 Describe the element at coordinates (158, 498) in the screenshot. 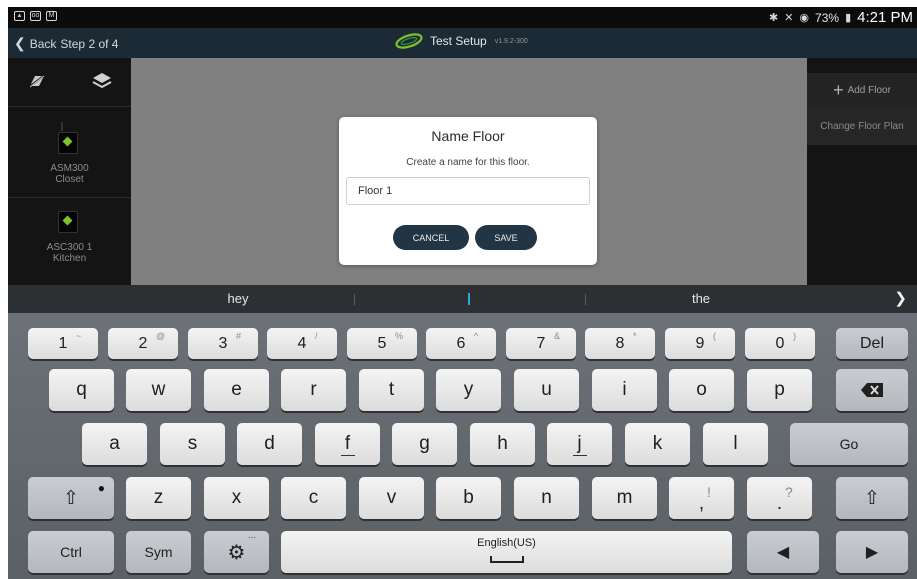

I see `key-z: z` at that location.